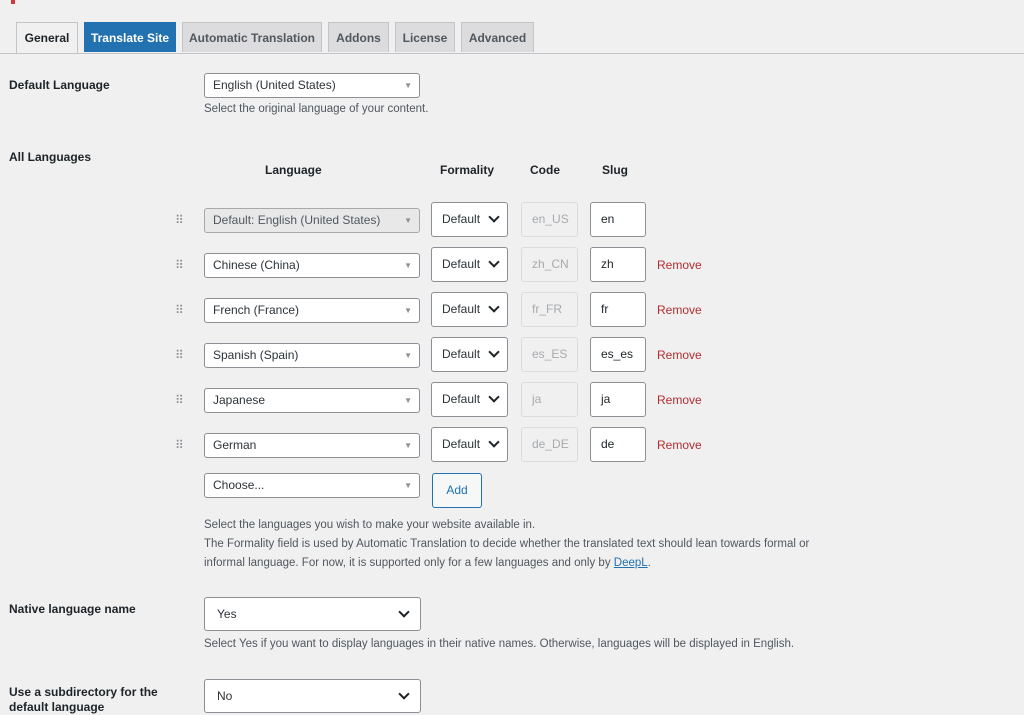  I want to click on code-field: ja, so click(549, 399).